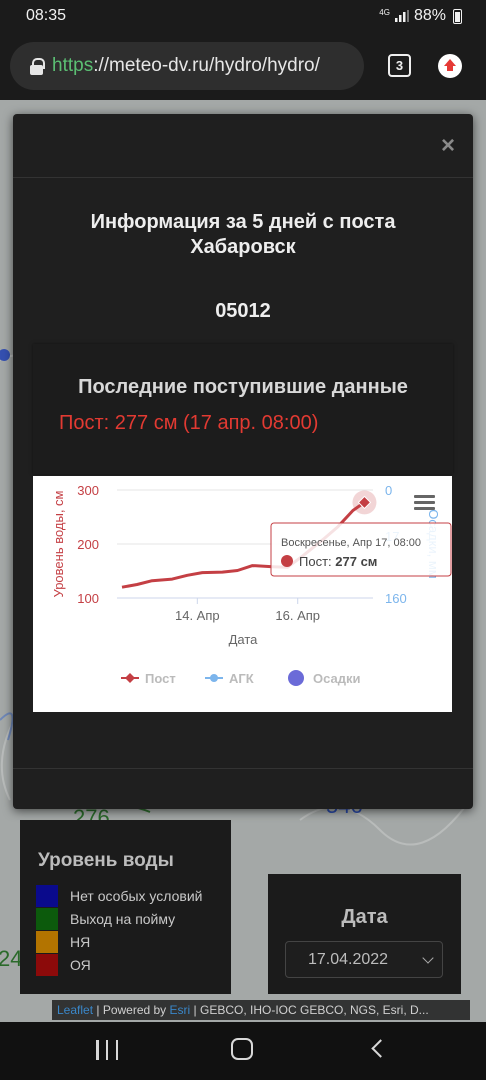  Describe the element at coordinates (80, 942) in the screenshot. I see `legend-label: НЯ` at that location.